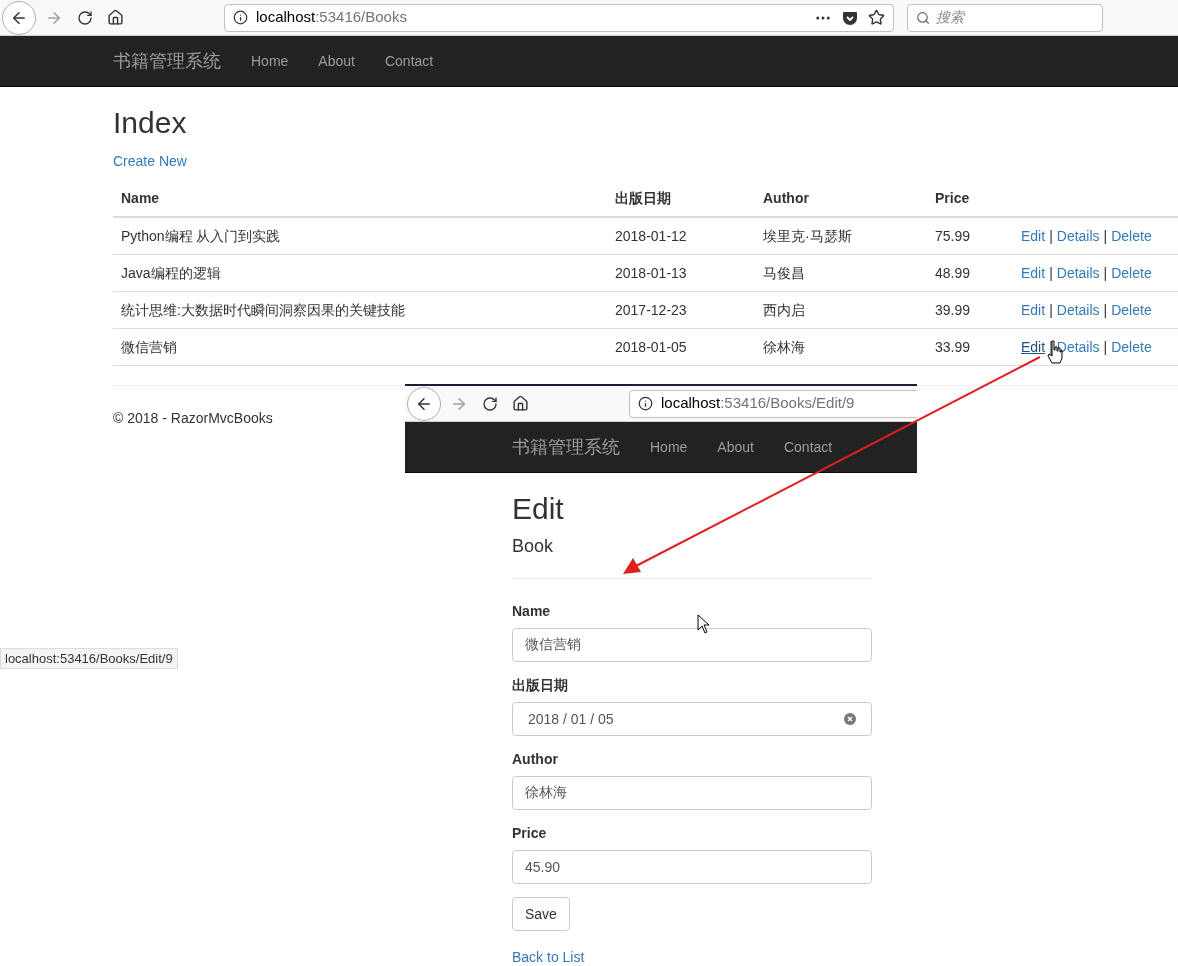 This screenshot has height=966, width=1178. Describe the element at coordinates (541, 914) in the screenshot. I see `save-button: Save` at that location.